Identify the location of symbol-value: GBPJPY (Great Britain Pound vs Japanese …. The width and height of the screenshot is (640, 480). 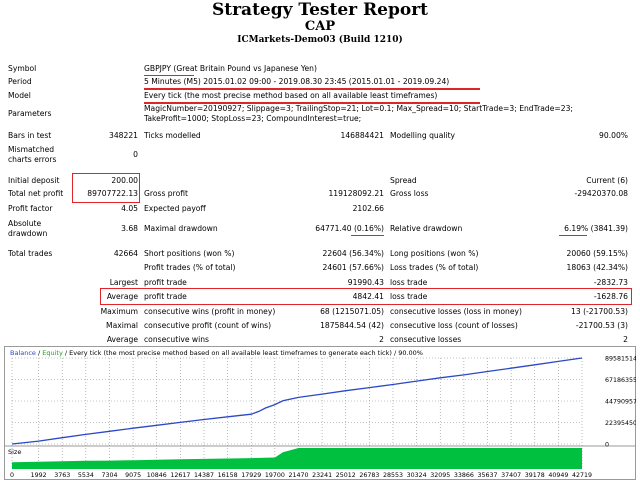
(230, 68).